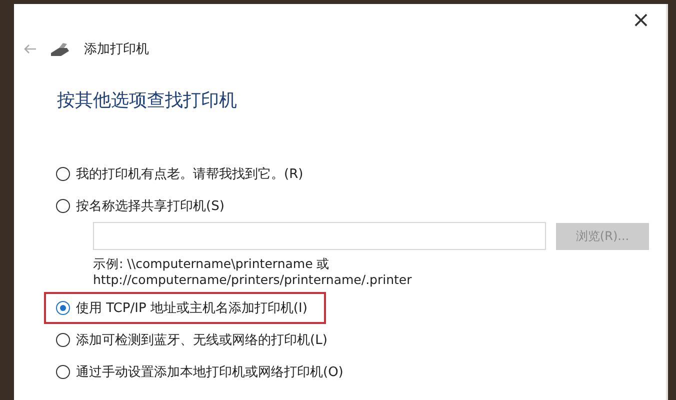 This screenshot has height=400, width=676. Describe the element at coordinates (190, 174) in the screenshot. I see `option-label: 我的打印机有点老。请帮我找到它。(R)` at that location.